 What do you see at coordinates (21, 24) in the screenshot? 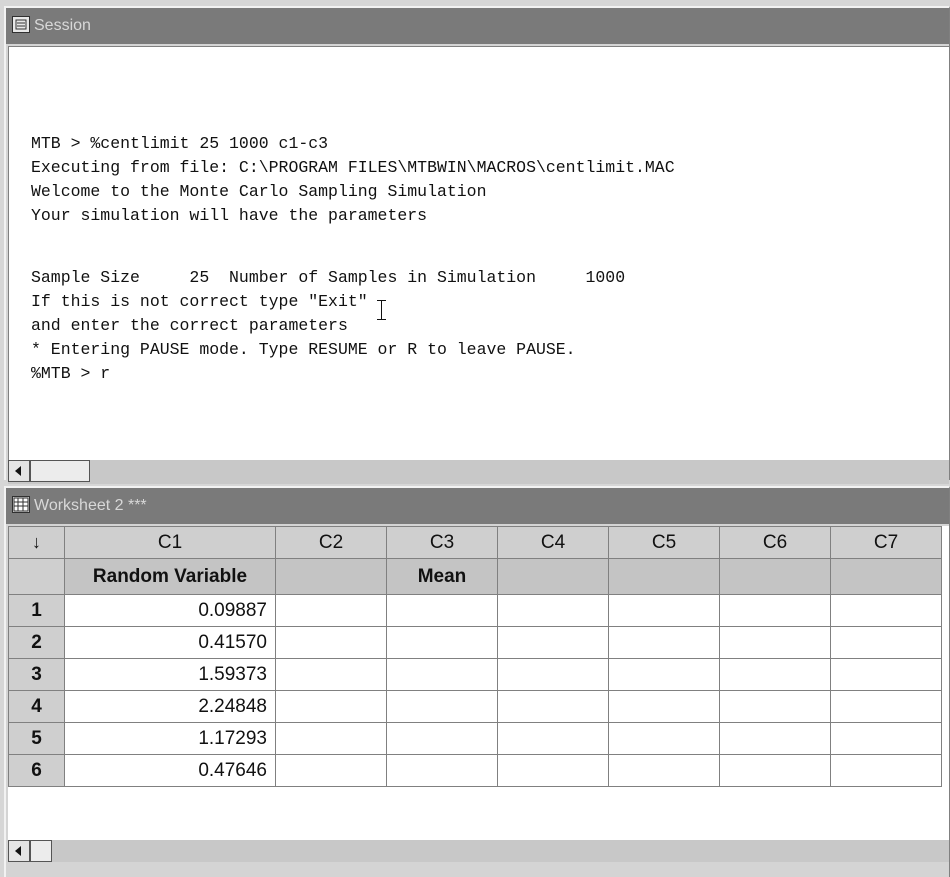
I see `session-window-icon` at bounding box center [21, 24].